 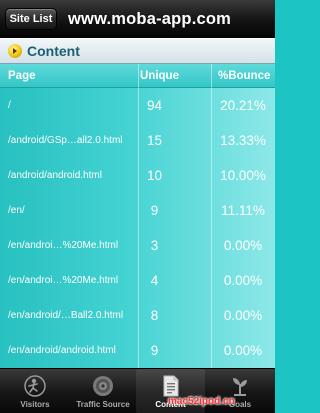 I want to click on content-document-icon, so click(x=171, y=386).